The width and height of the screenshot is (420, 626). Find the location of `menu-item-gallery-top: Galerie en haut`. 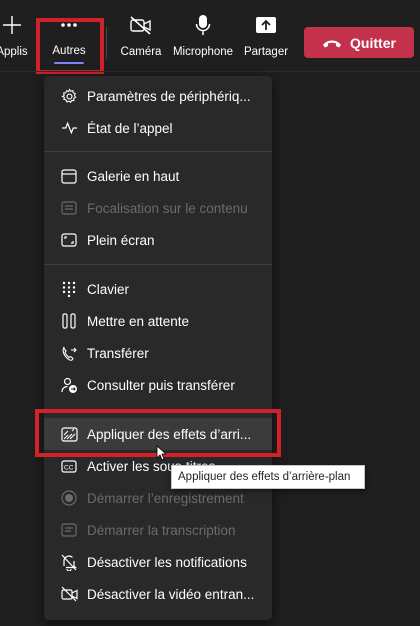

menu-item-gallery-top: Galerie en haut is located at coordinates (158, 176).